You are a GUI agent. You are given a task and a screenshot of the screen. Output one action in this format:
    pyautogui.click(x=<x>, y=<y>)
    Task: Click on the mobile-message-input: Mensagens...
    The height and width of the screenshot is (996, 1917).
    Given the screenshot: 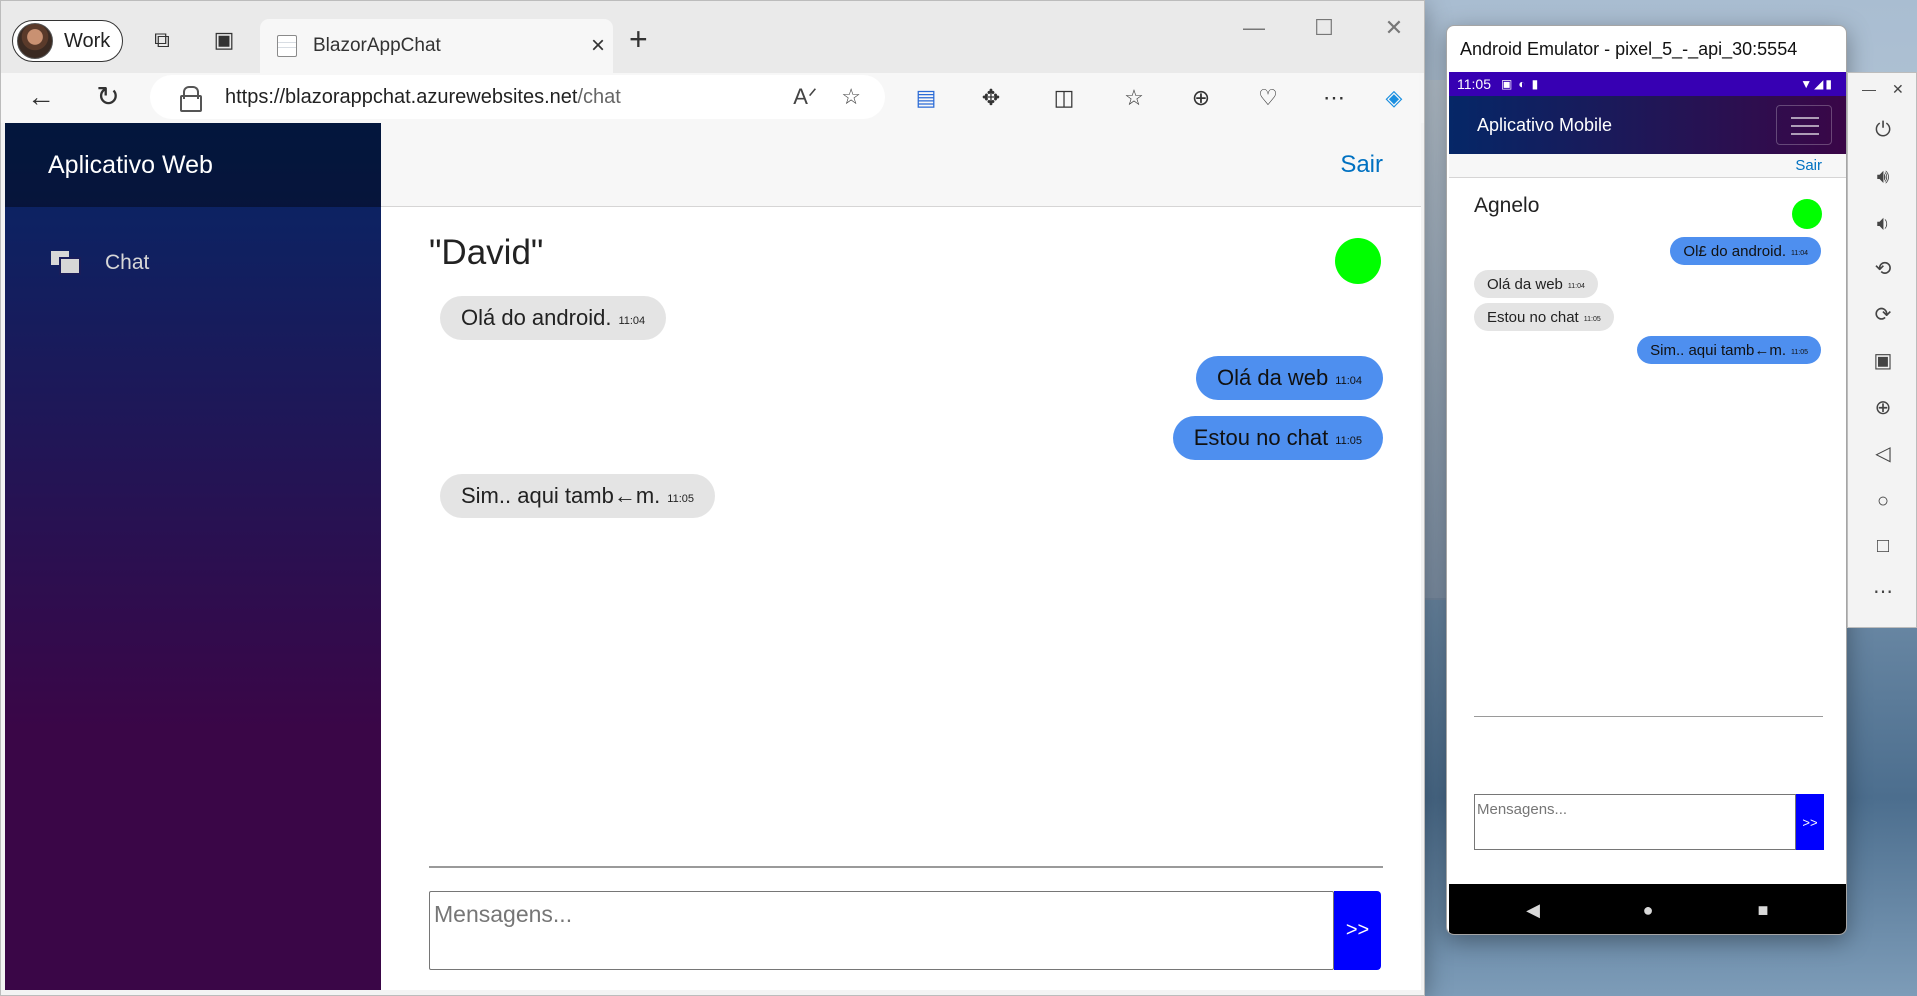 What is the action you would take?
    pyautogui.click(x=1635, y=822)
    